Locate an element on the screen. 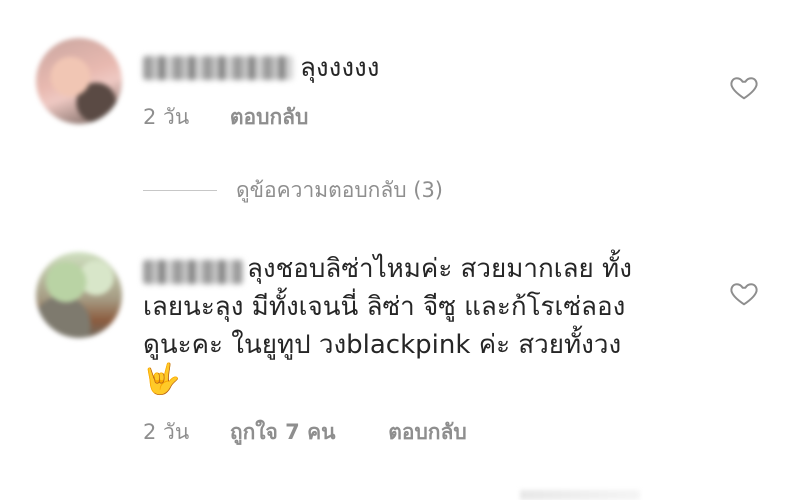 The height and width of the screenshot is (500, 800). view-replies-label: ดูข้อความตอบกลับ (3) is located at coordinates (339, 189).